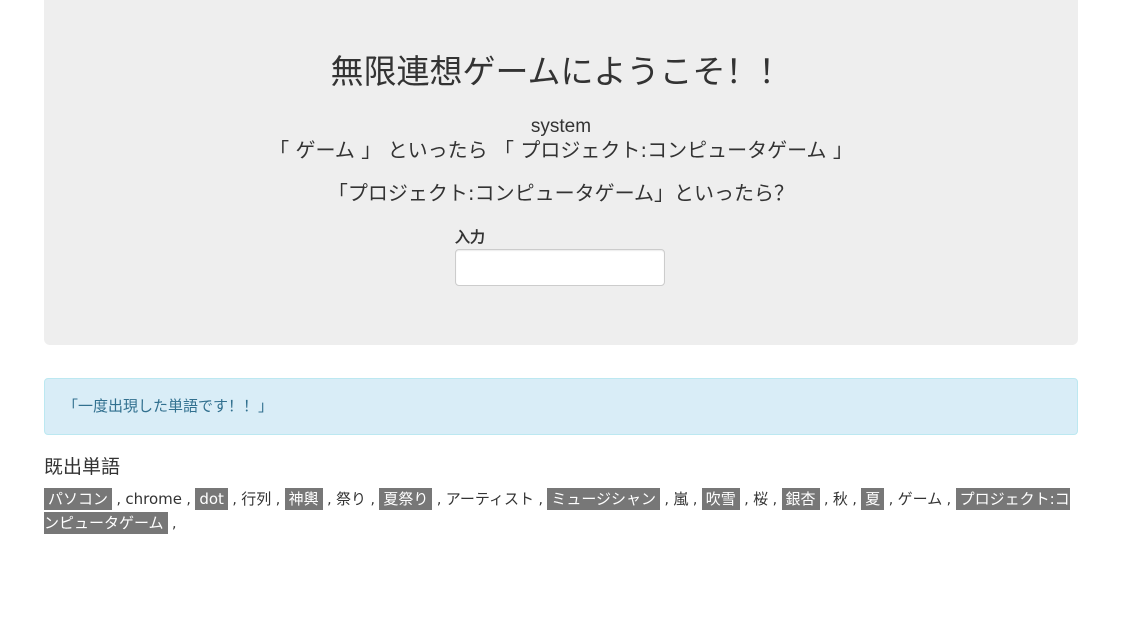 This screenshot has width=1131, height=617. I want to click on used-word: ゲーム, so click(920, 499).